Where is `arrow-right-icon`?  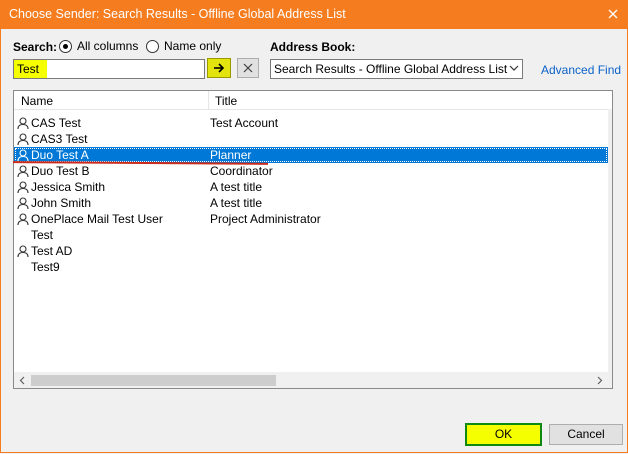 arrow-right-icon is located at coordinates (219, 68).